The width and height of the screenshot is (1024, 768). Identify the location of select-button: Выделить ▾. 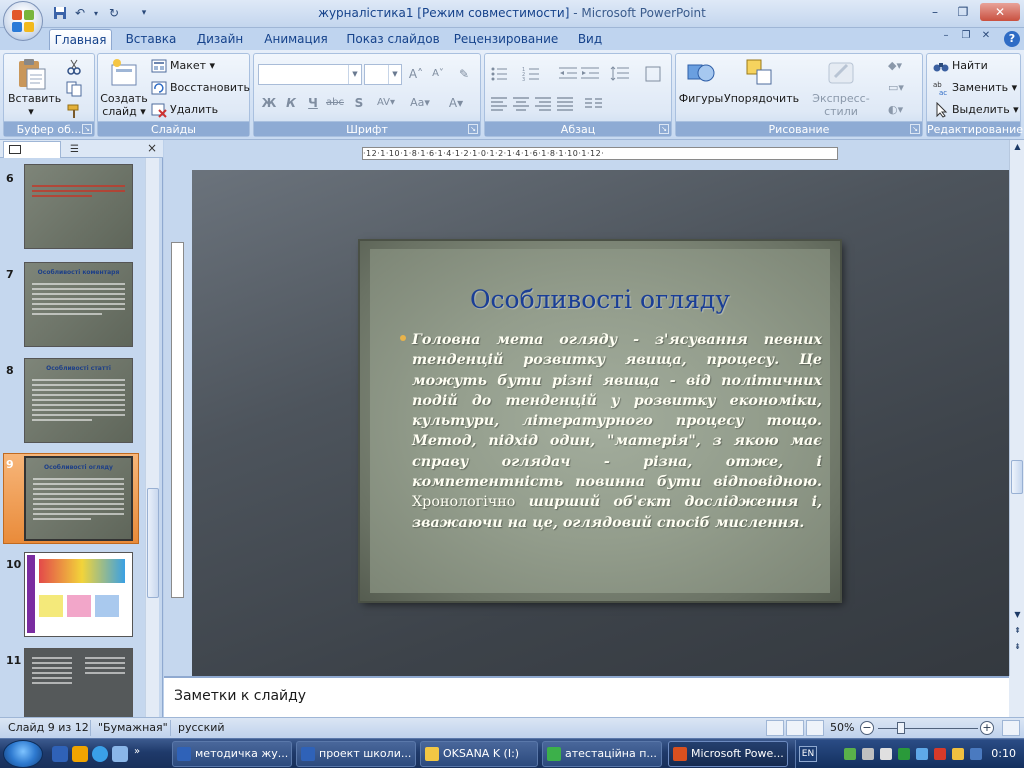
(976, 110).